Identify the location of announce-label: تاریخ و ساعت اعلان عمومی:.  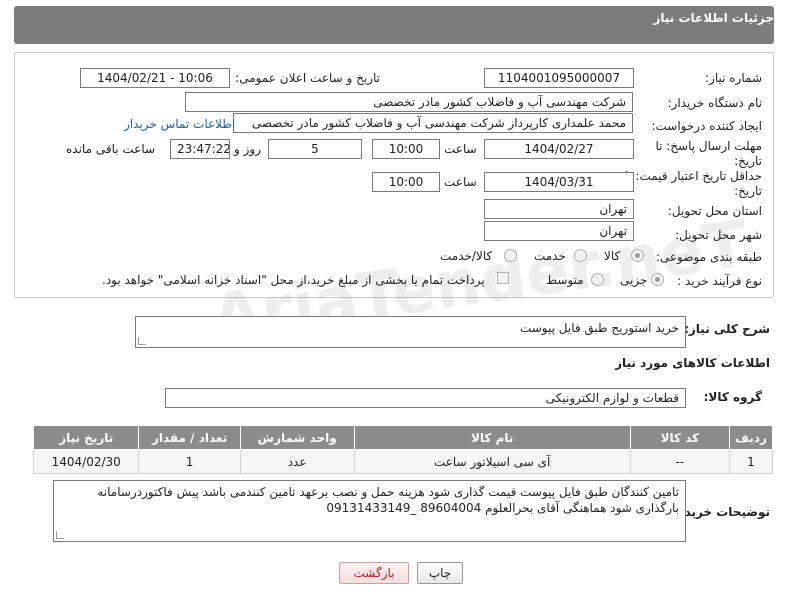
(307, 78).